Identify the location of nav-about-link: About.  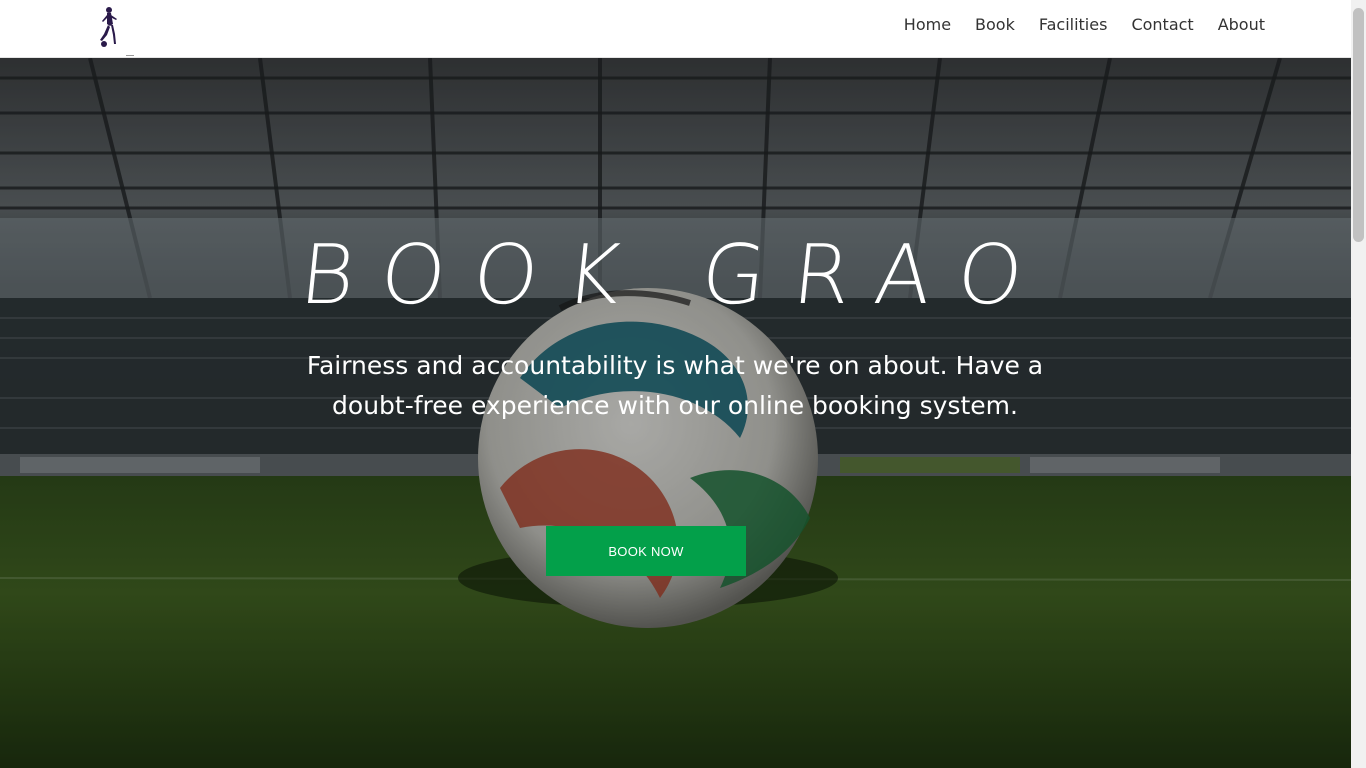
(1241, 25).